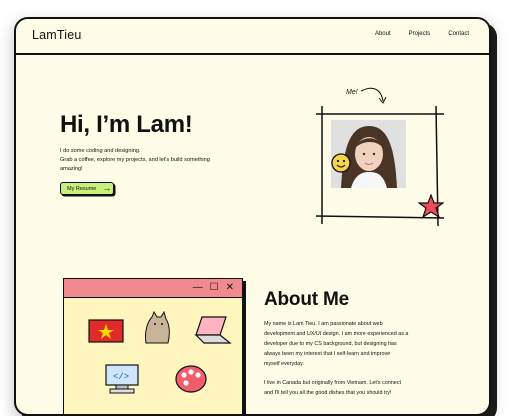 This screenshot has width=512, height=416. I want to click on profile-photo-frame, so click(380, 166).